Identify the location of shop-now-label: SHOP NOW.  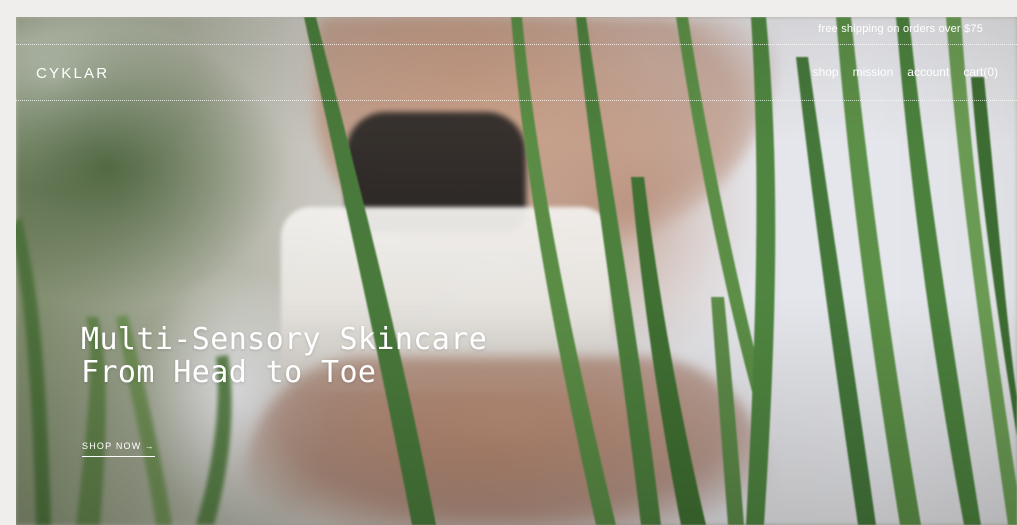
(112, 446).